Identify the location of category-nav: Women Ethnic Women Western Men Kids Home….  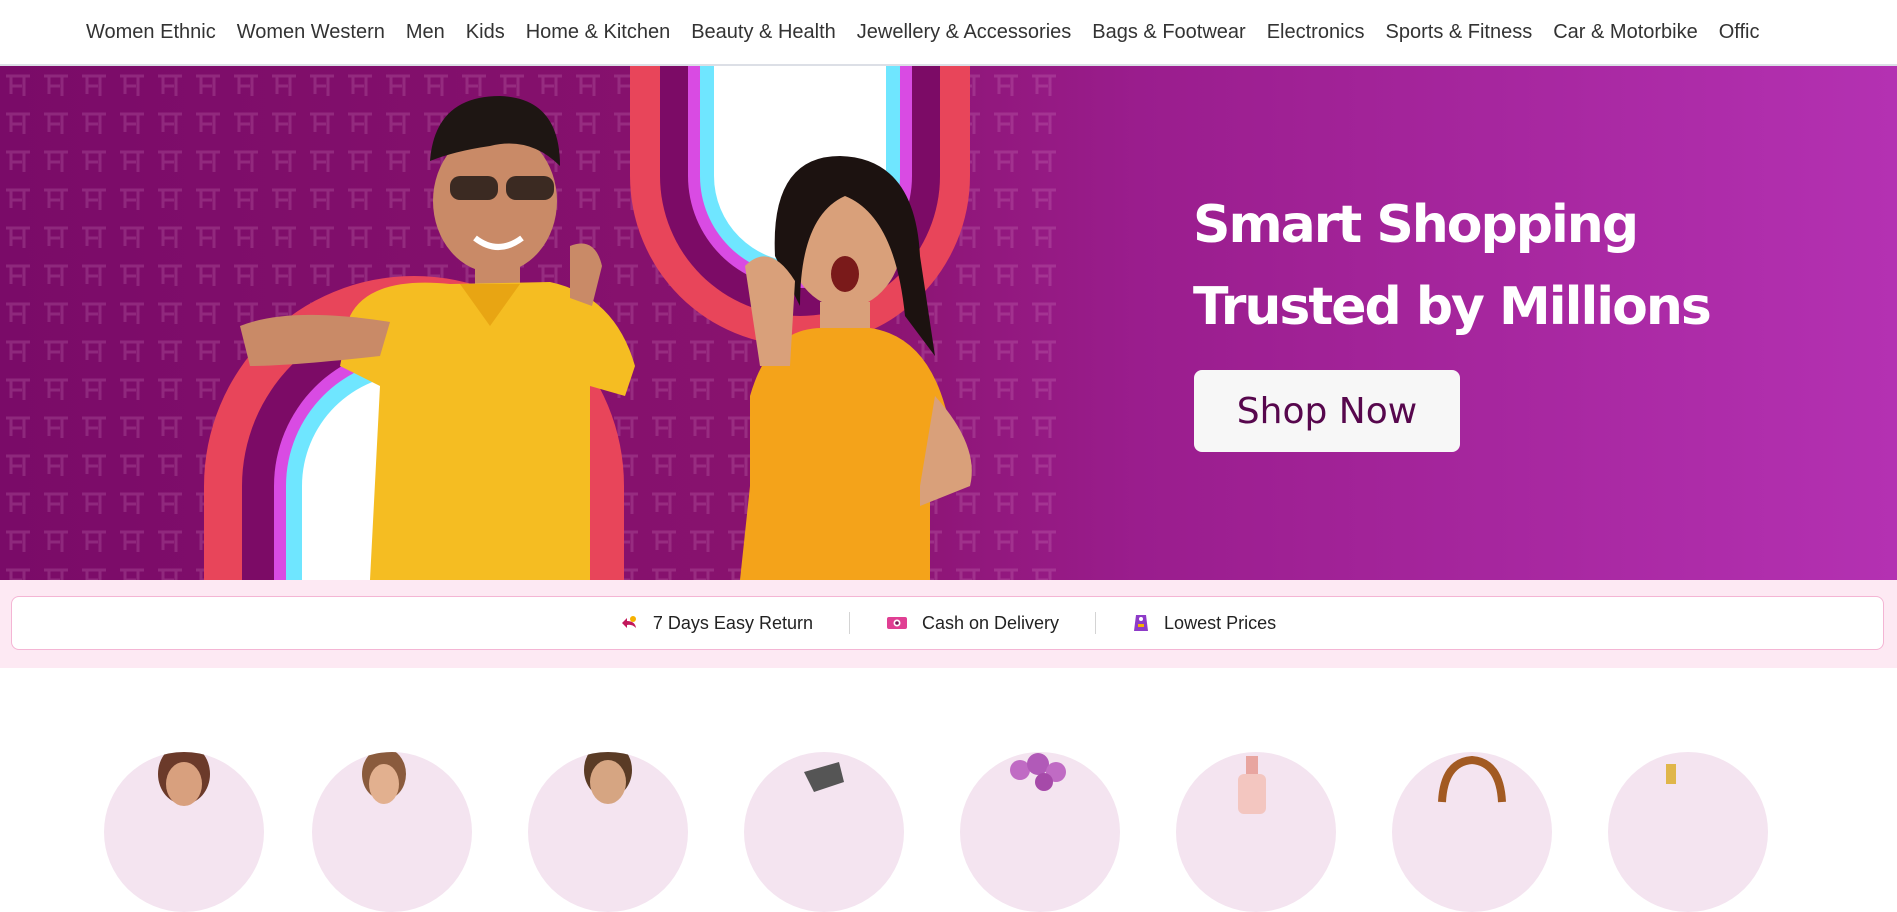
(948, 33).